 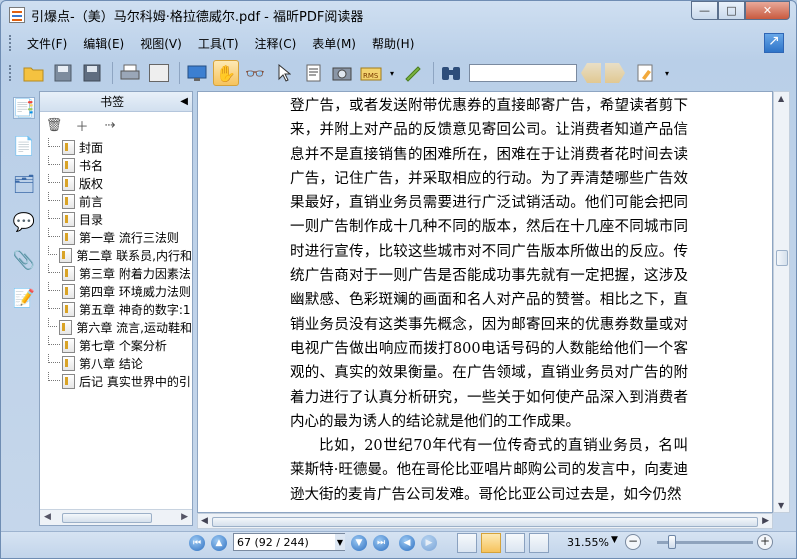 What do you see at coordinates (120, 219) in the screenshot?
I see `bookmark-item: 目录` at bounding box center [120, 219].